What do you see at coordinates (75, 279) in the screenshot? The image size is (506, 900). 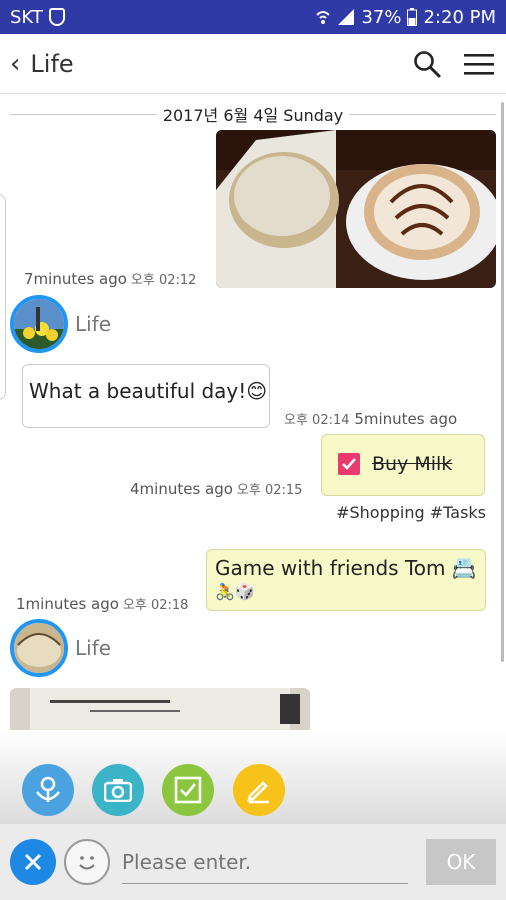 I see `relative-time: 7minutes ago` at bounding box center [75, 279].